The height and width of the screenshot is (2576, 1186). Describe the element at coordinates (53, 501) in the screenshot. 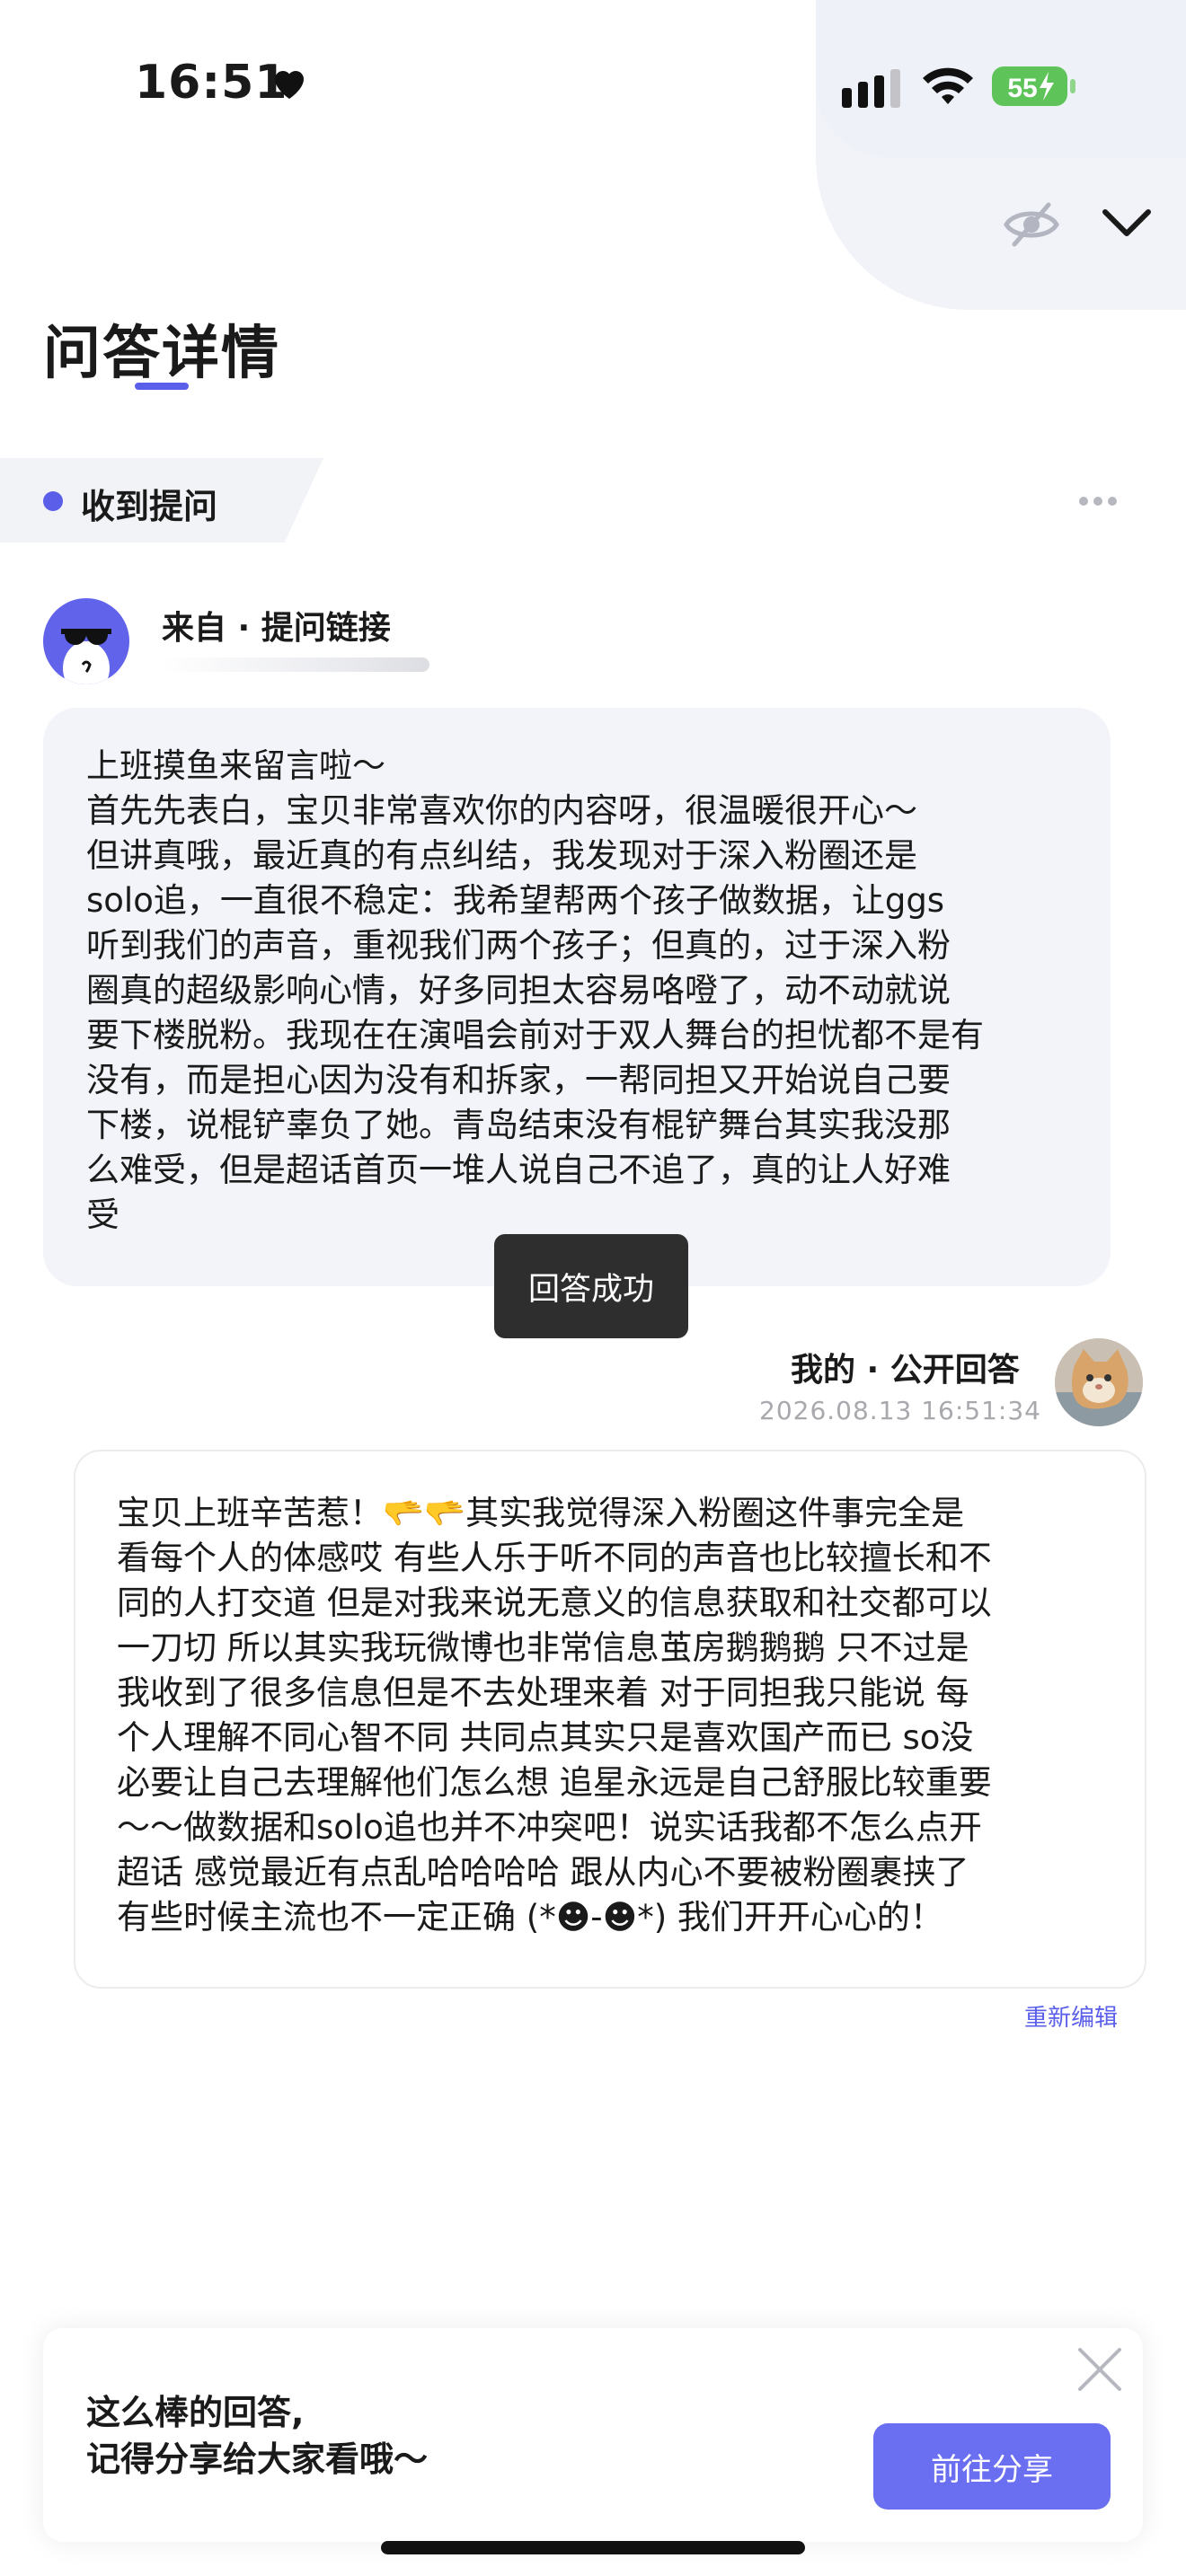

I see `tag-dot` at that location.